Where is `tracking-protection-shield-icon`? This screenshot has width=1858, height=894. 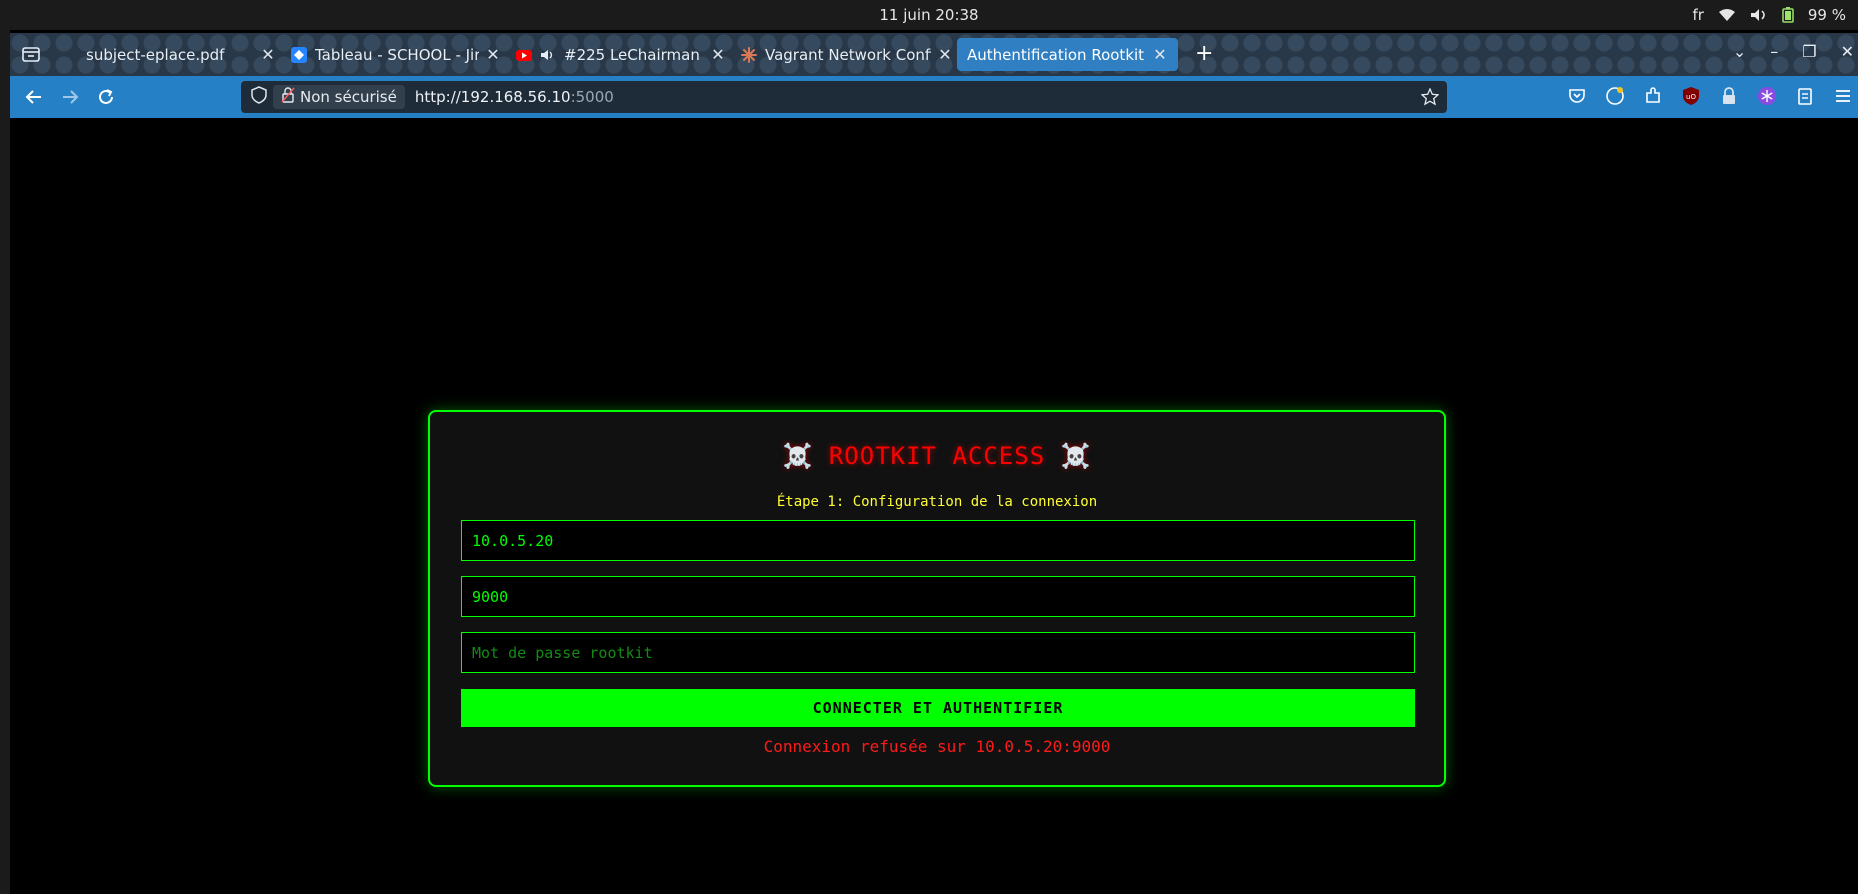
tracking-protection-shield-icon is located at coordinates (259, 97).